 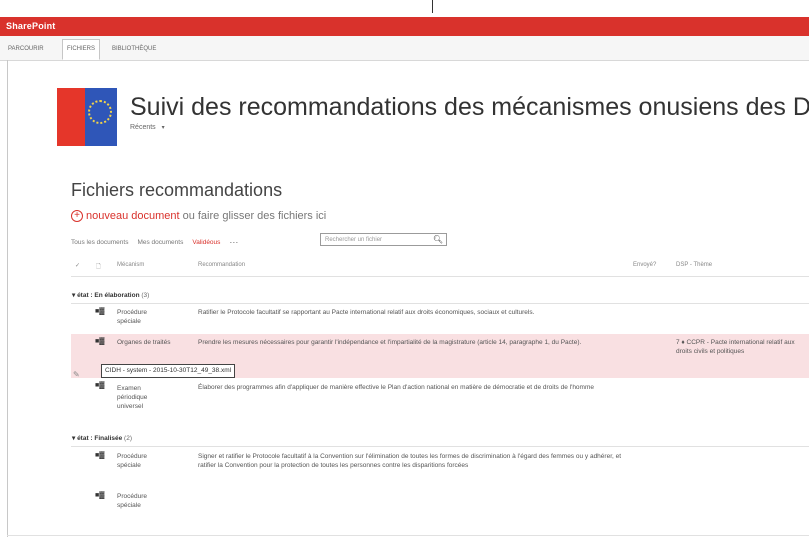 What do you see at coordinates (28, 26) in the screenshot?
I see `app-brand: SharePoint` at bounding box center [28, 26].